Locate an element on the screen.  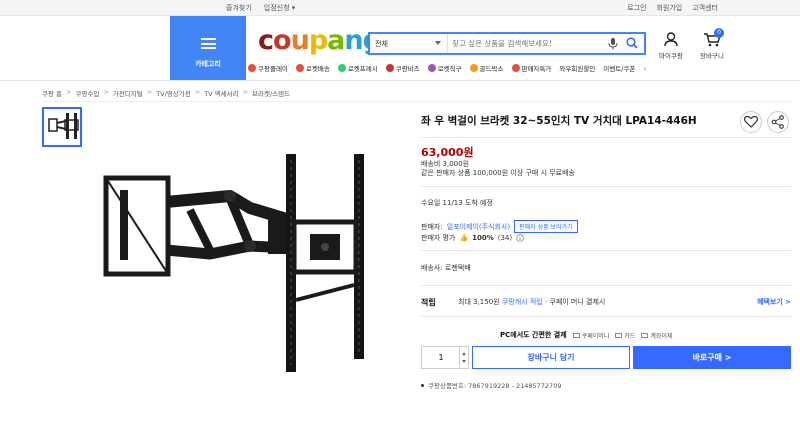
share-button is located at coordinates (778, 122).